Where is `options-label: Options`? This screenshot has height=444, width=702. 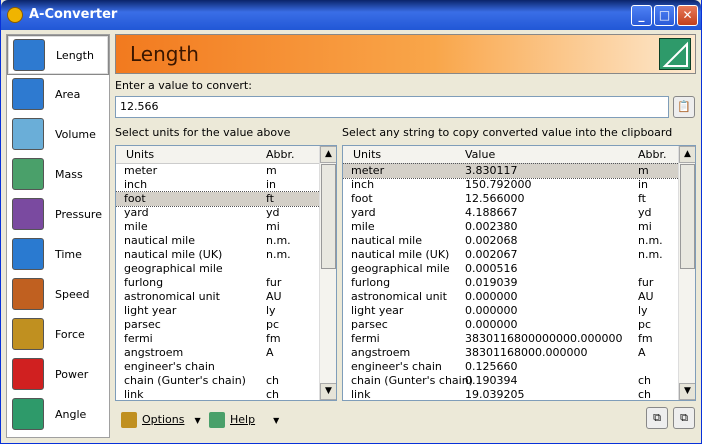
options-label: Options is located at coordinates (163, 419).